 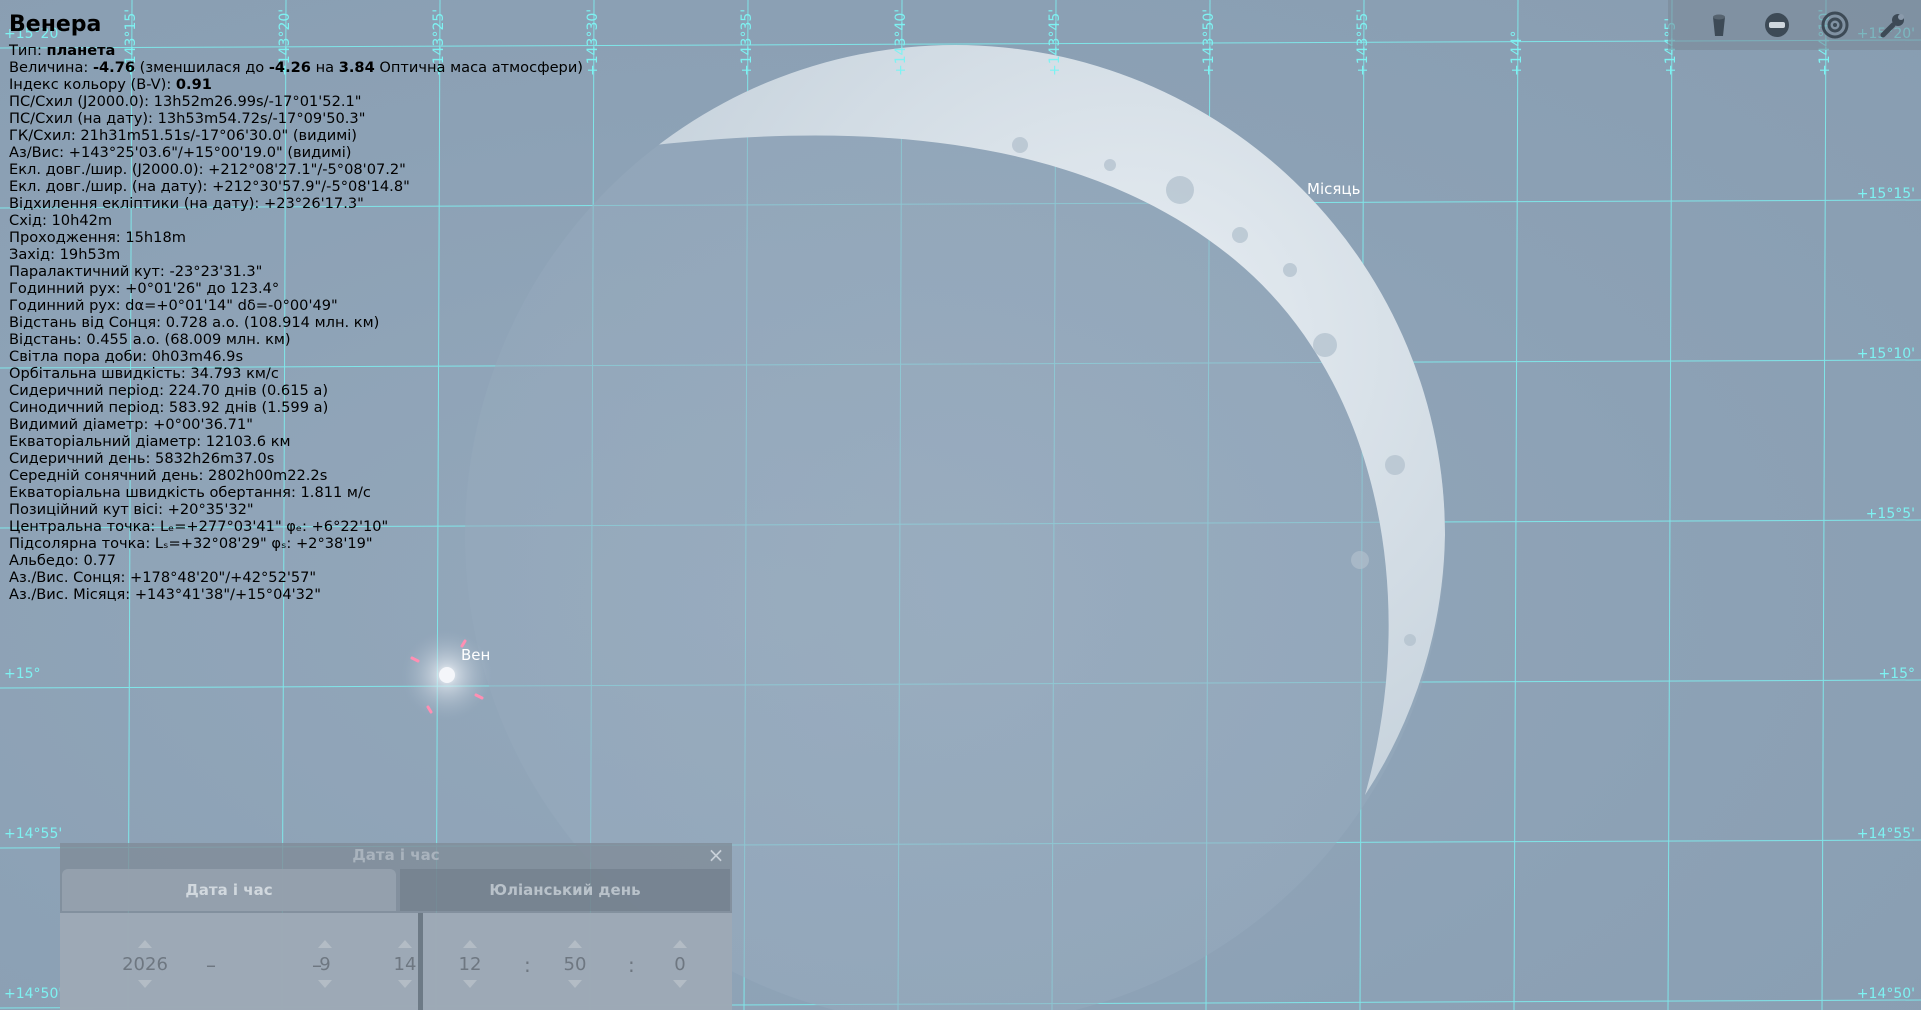 What do you see at coordinates (296, 254) in the screenshot?
I see `info-line: Захід: 19h53m` at bounding box center [296, 254].